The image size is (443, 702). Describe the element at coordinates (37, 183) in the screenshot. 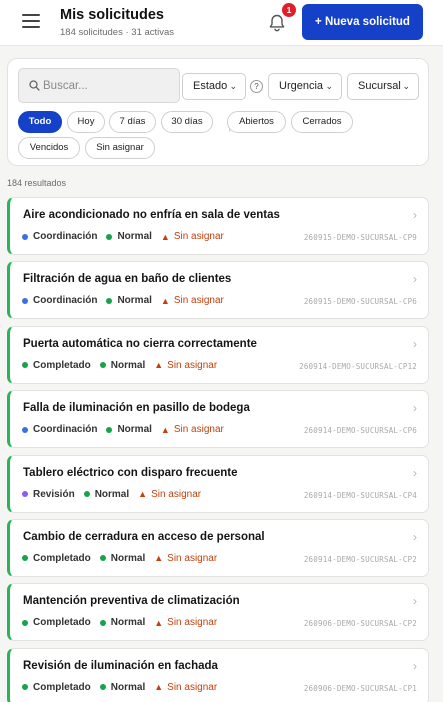

I see `results-count: 184 resultados` at that location.